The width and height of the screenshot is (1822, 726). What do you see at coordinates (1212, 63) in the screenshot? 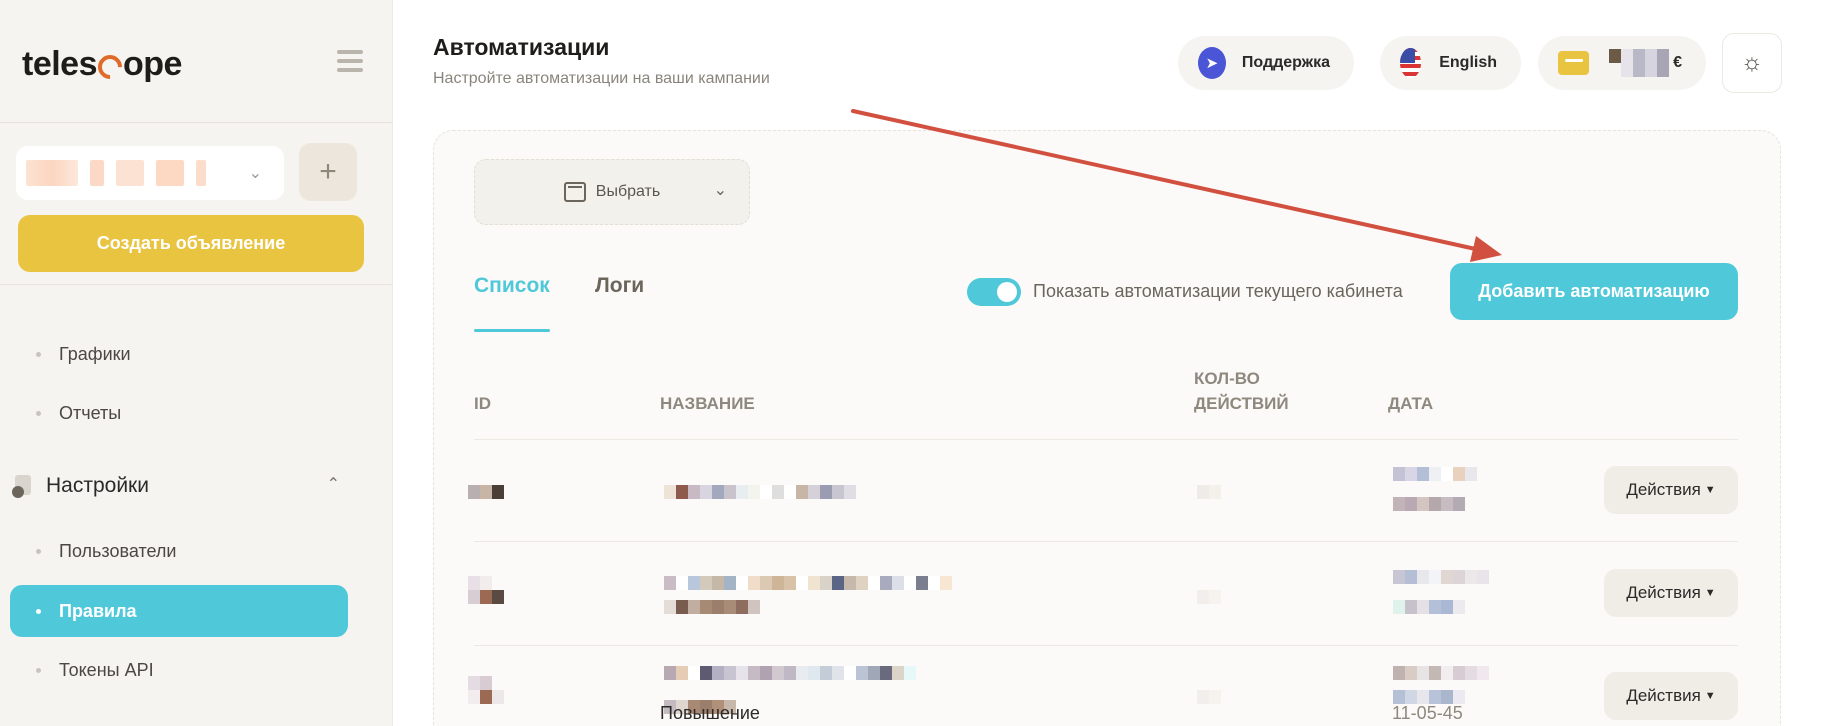
I see `telegram-icon: ➤` at bounding box center [1212, 63].